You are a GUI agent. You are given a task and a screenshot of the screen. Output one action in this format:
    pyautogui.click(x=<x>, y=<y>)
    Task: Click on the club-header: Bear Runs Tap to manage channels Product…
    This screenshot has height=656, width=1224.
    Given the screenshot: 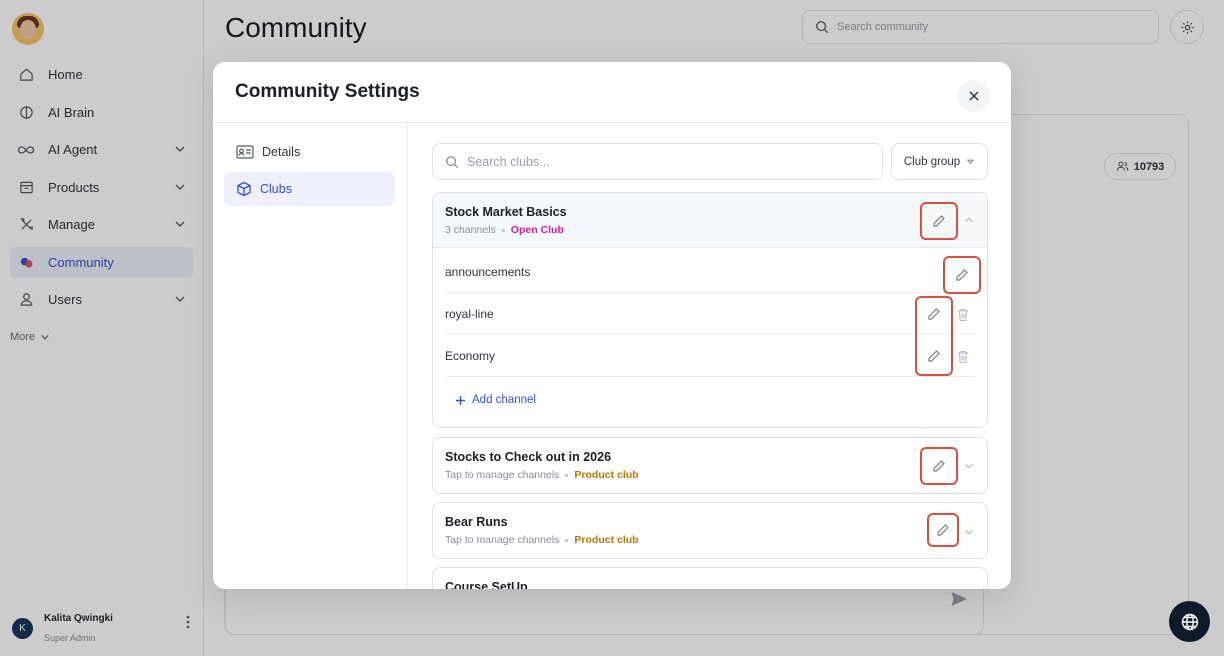 What is the action you would take?
    pyautogui.click(x=710, y=530)
    